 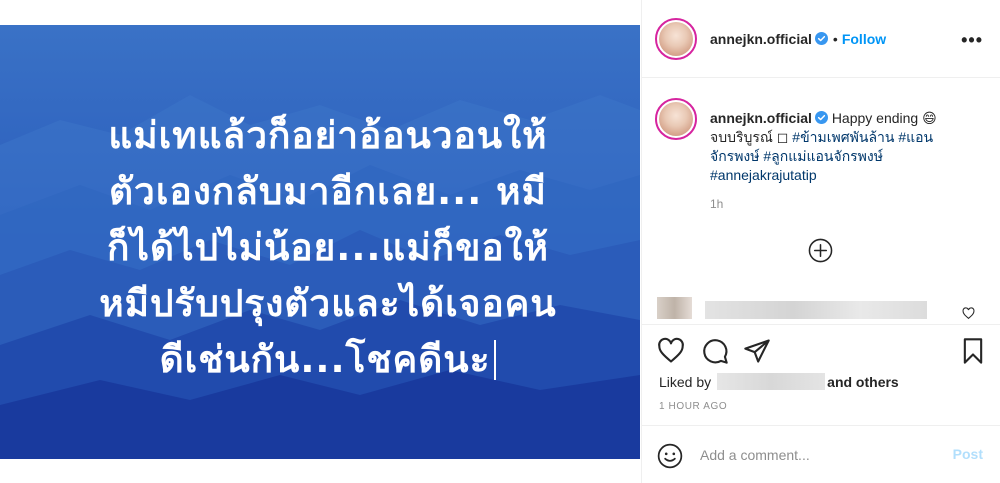 I want to click on add-comment-bar: Post, so click(x=821, y=454).